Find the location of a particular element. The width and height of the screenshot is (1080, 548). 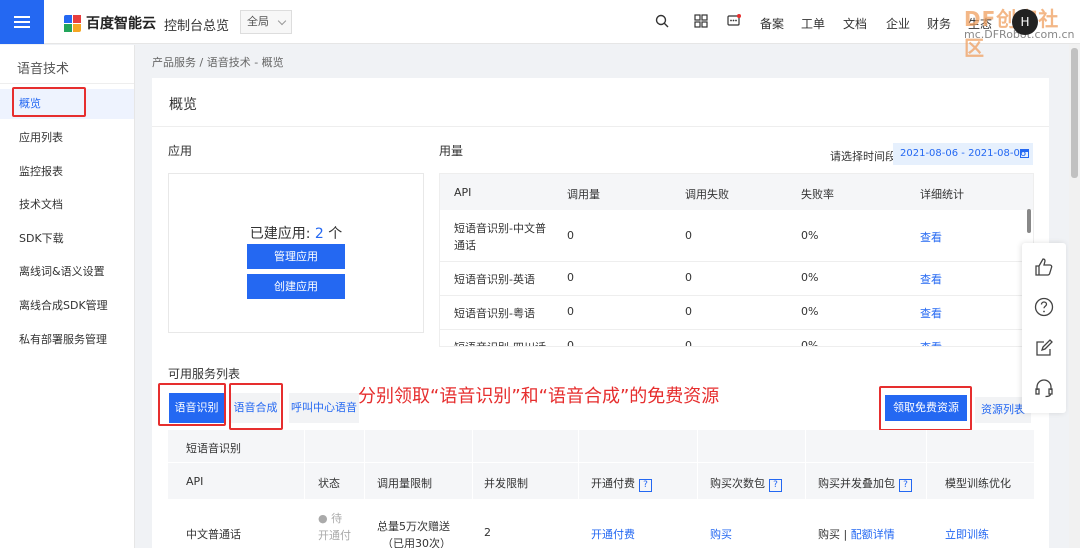

date-range-picker: 2021-08-06 - 2021-08-06 is located at coordinates (963, 154).